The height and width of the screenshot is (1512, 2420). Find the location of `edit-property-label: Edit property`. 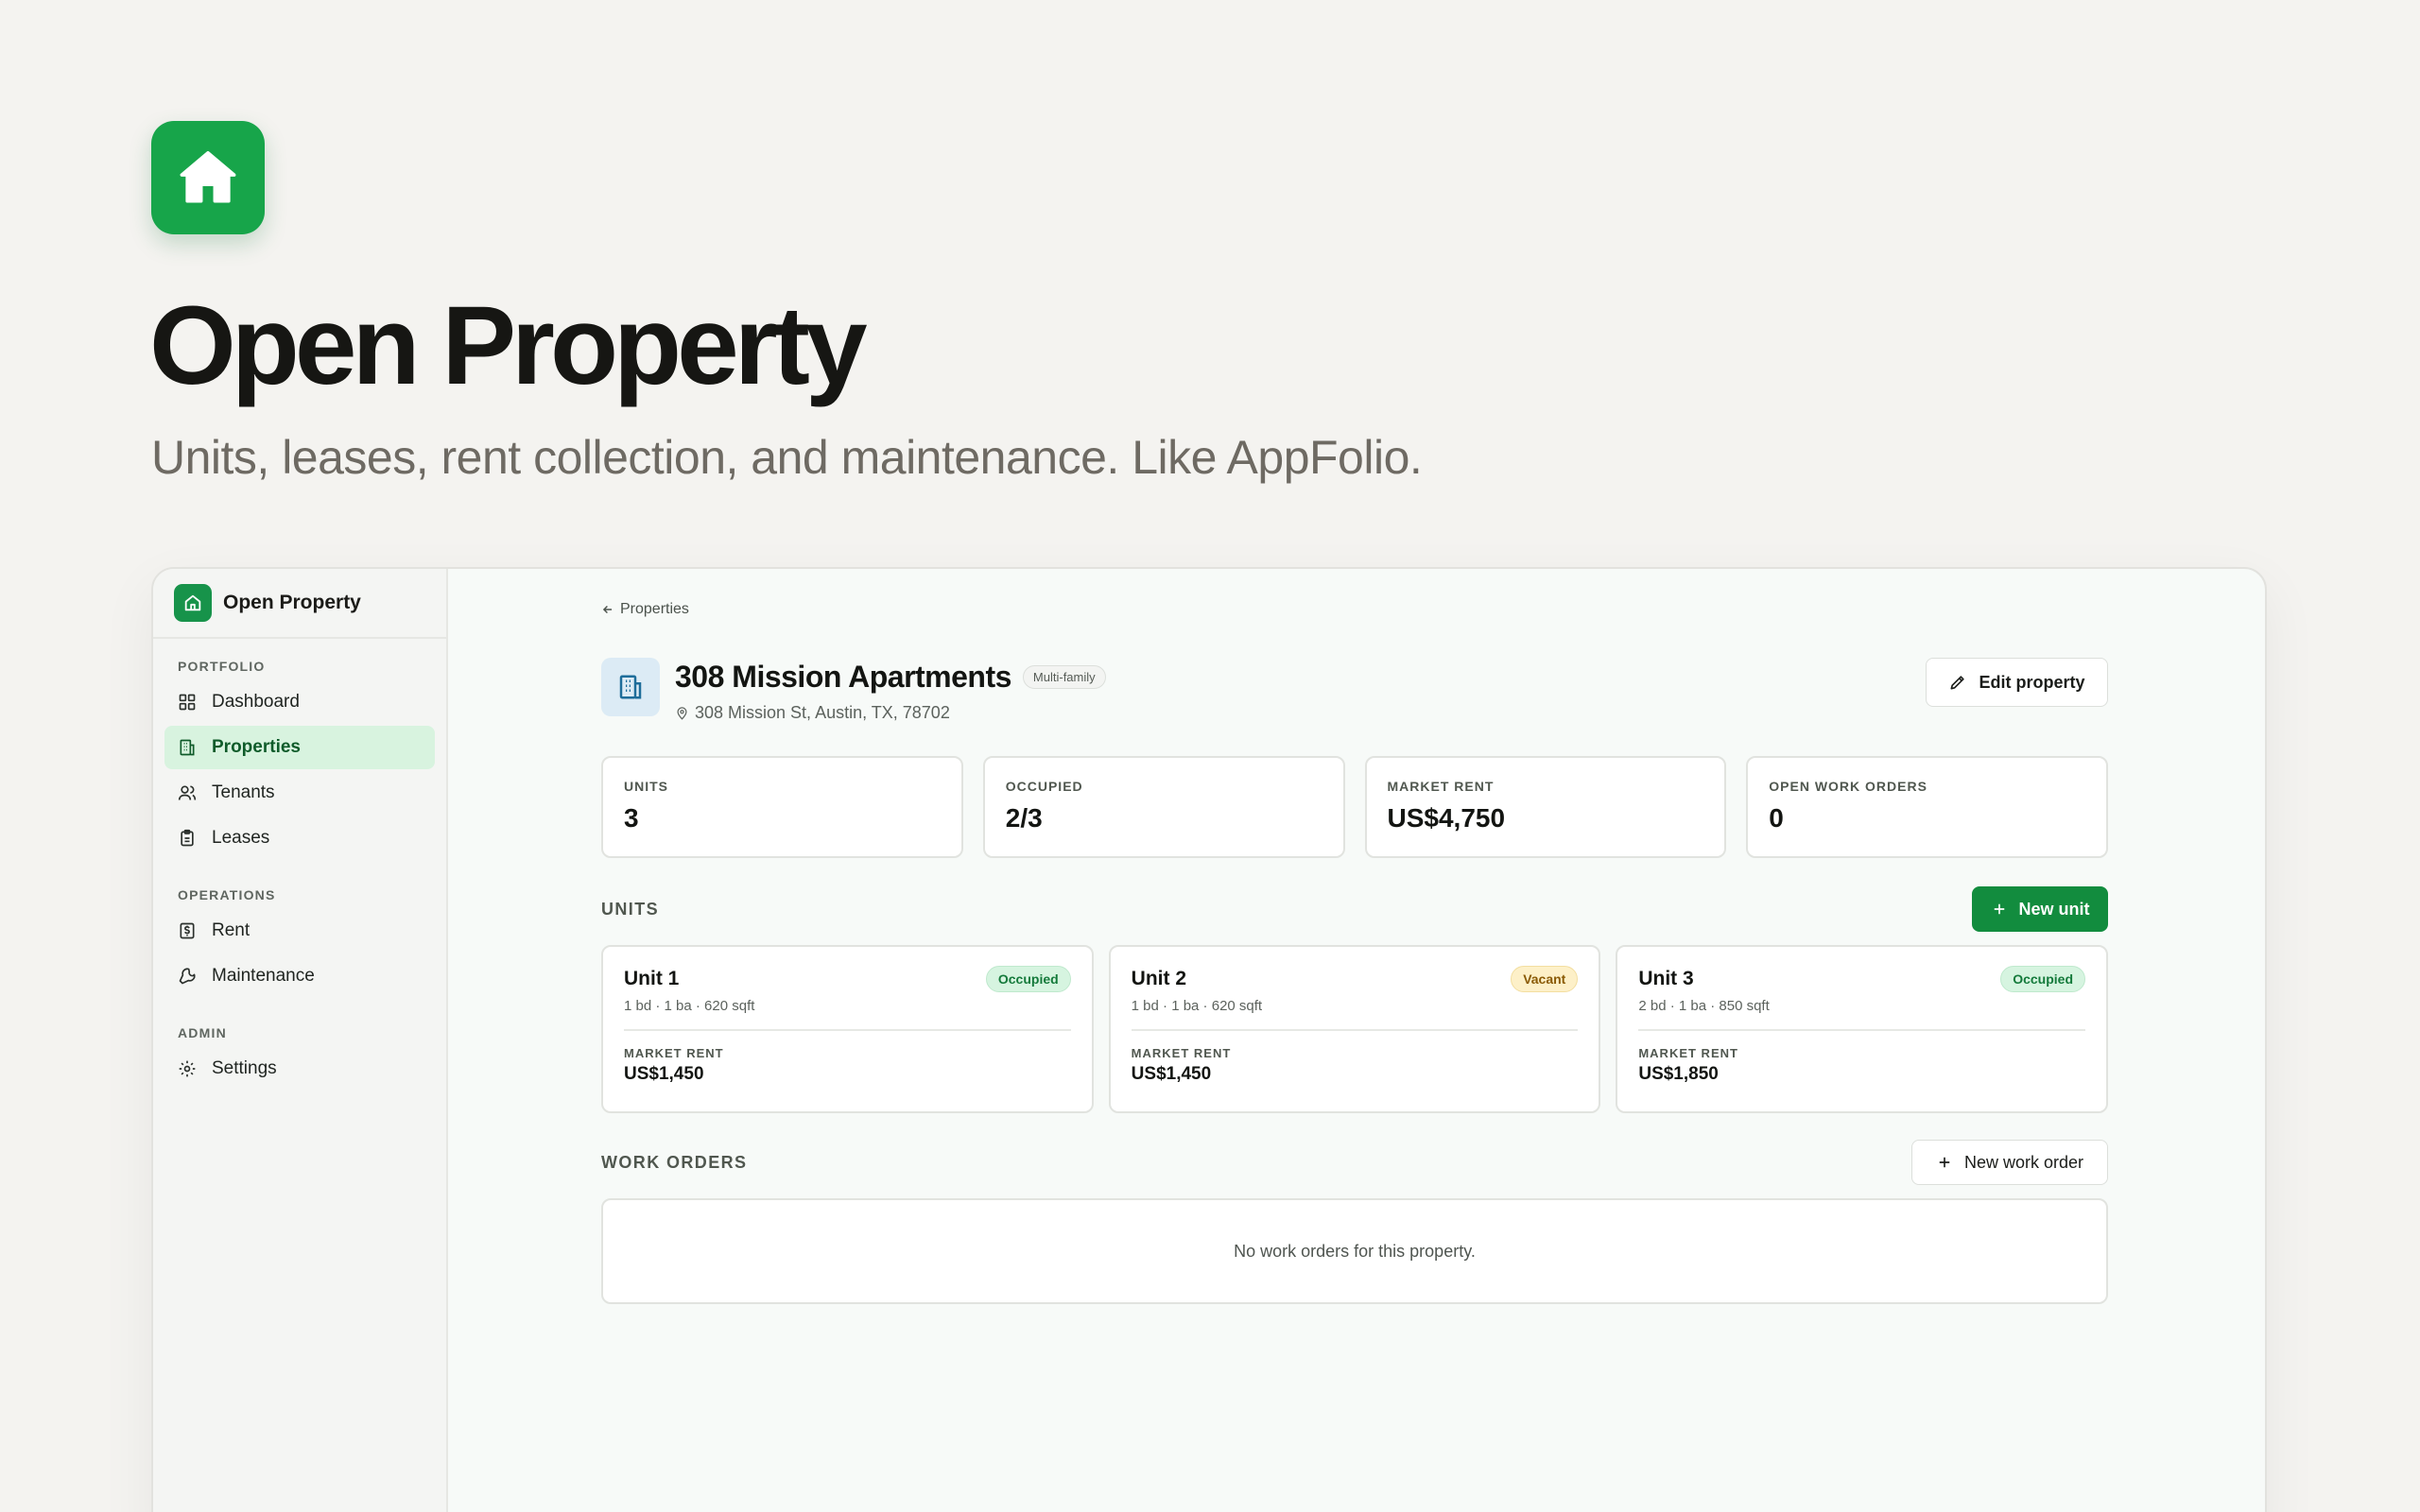

edit-property-label: Edit property is located at coordinates (2032, 682).